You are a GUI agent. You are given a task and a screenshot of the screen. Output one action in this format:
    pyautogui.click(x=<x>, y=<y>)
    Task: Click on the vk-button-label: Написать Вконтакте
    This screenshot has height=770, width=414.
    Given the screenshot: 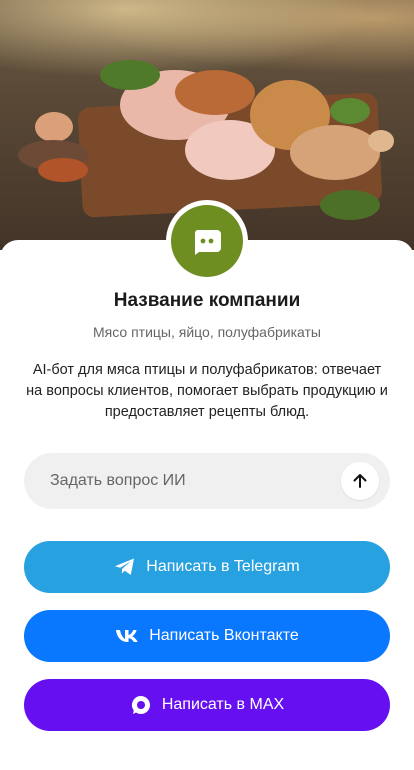 What is the action you would take?
    pyautogui.click(x=224, y=635)
    